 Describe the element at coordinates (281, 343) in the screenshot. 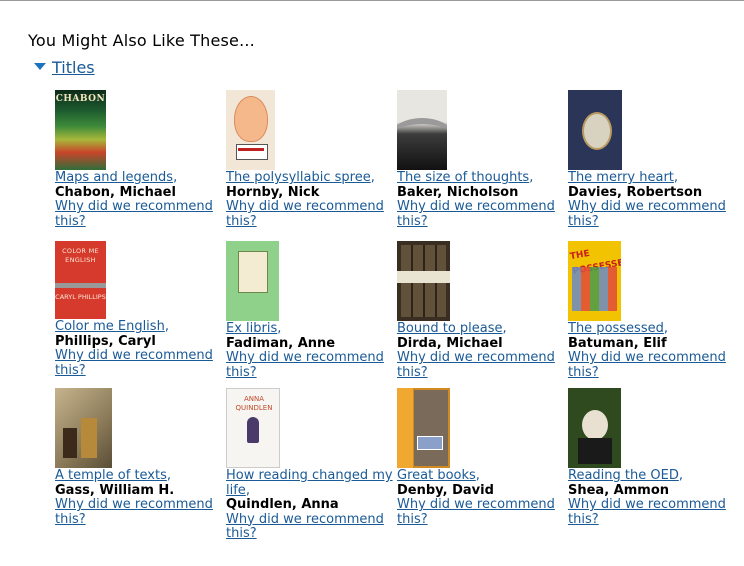

I see `author: Fadiman, Anne` at that location.